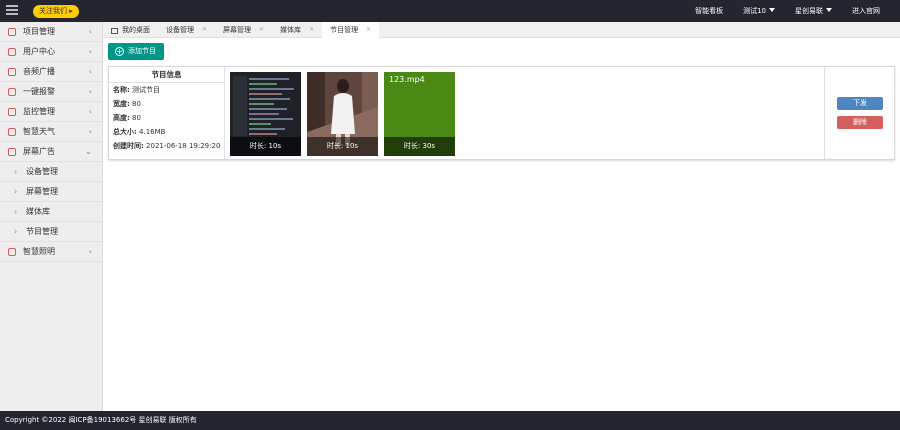  I want to click on sidebar-item-alarm: 一键报警 ‹, so click(51, 92).